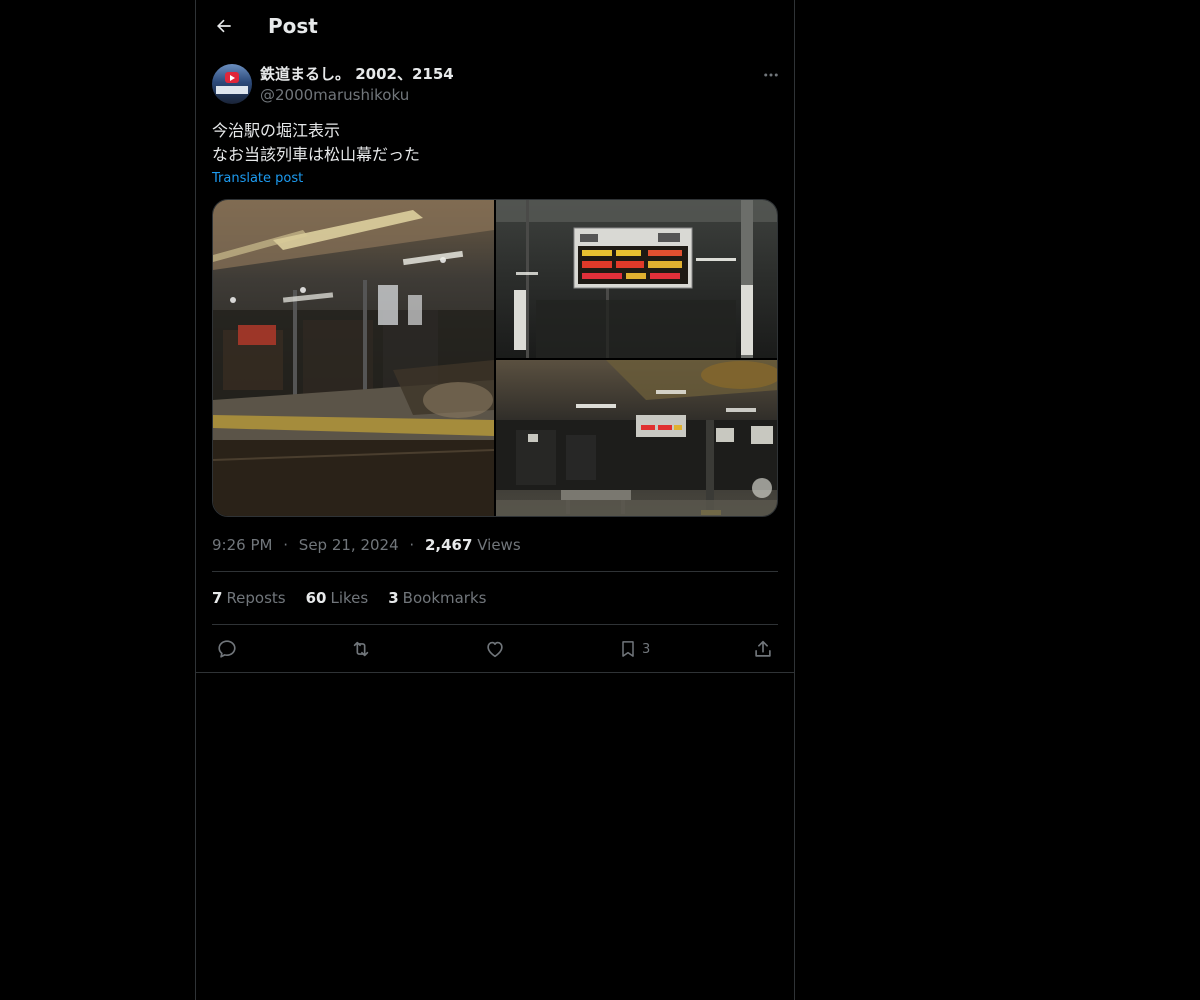  I want to click on share-icon, so click(763, 648).